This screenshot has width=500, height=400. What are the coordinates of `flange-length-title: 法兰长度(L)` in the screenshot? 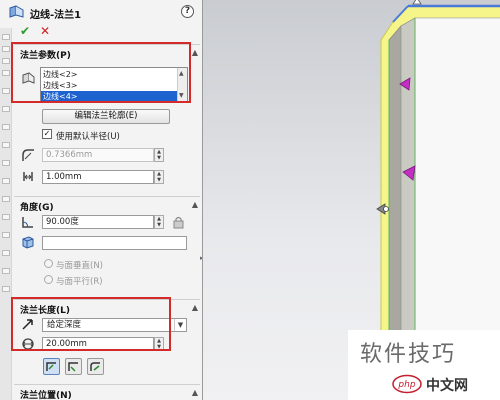 It's located at (45, 311).